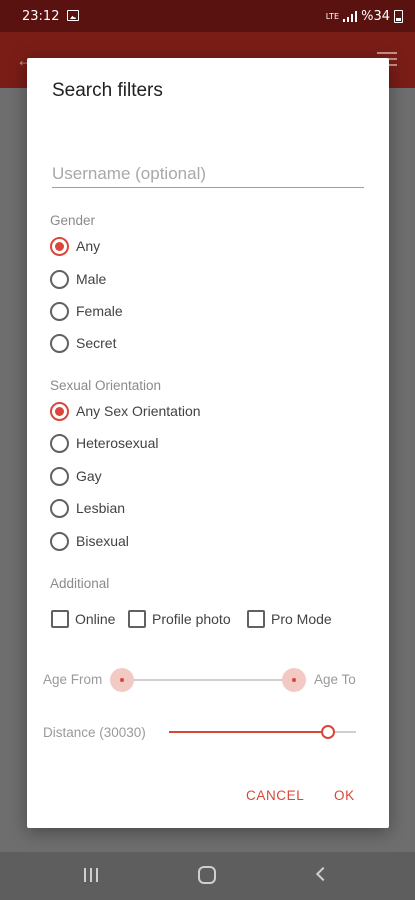 This screenshot has height=900, width=415. I want to click on radio-label: Female, so click(99, 311).